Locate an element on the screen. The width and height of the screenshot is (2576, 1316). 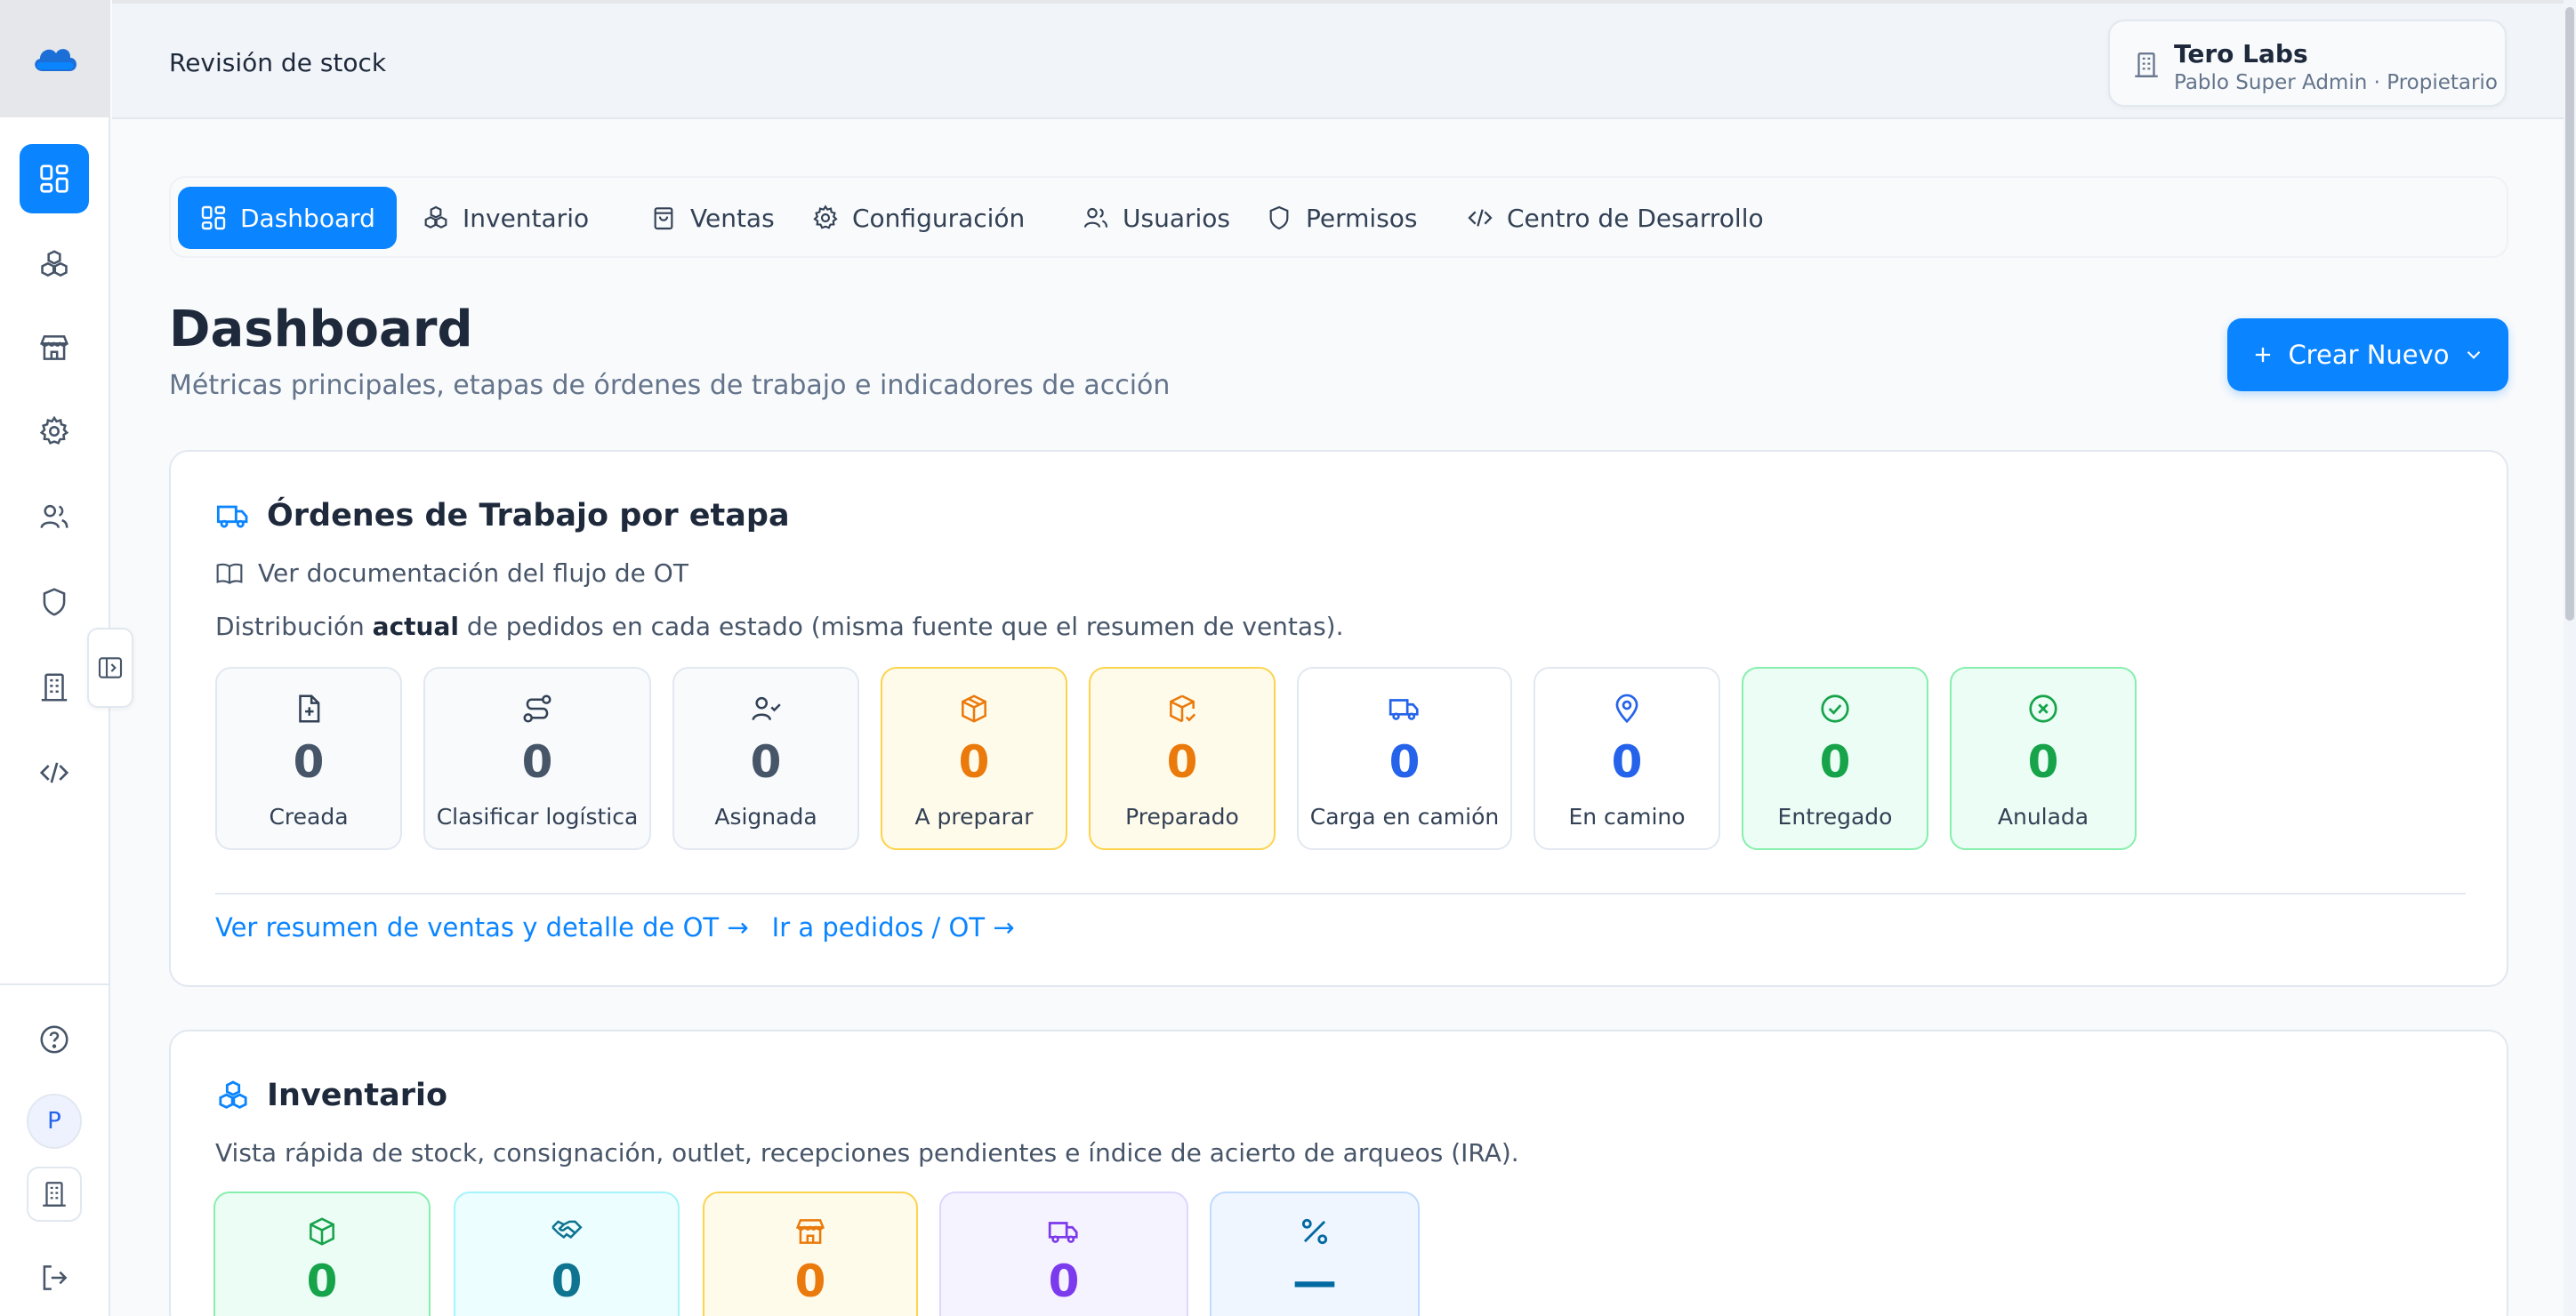
tab-inventario: Inventario is located at coordinates (505, 218).